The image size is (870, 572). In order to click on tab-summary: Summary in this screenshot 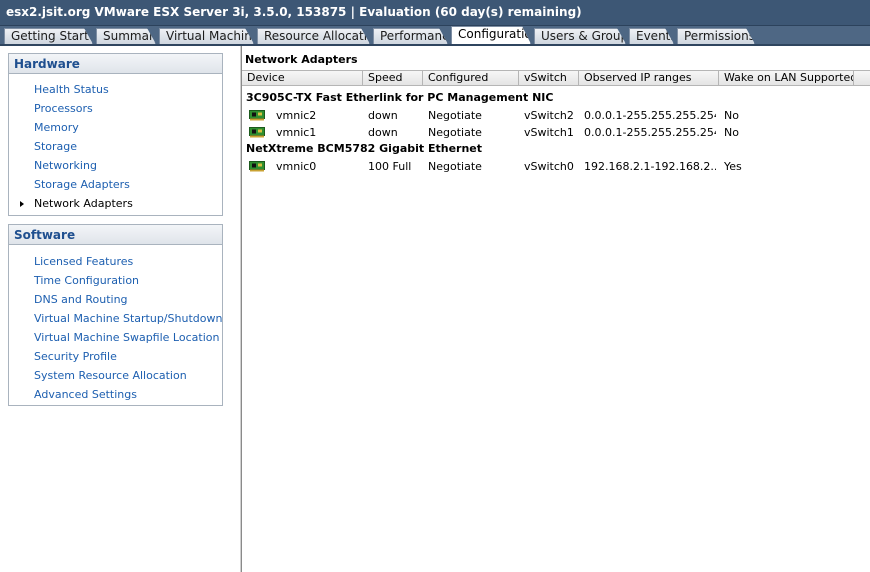, I will do `click(126, 36)`.